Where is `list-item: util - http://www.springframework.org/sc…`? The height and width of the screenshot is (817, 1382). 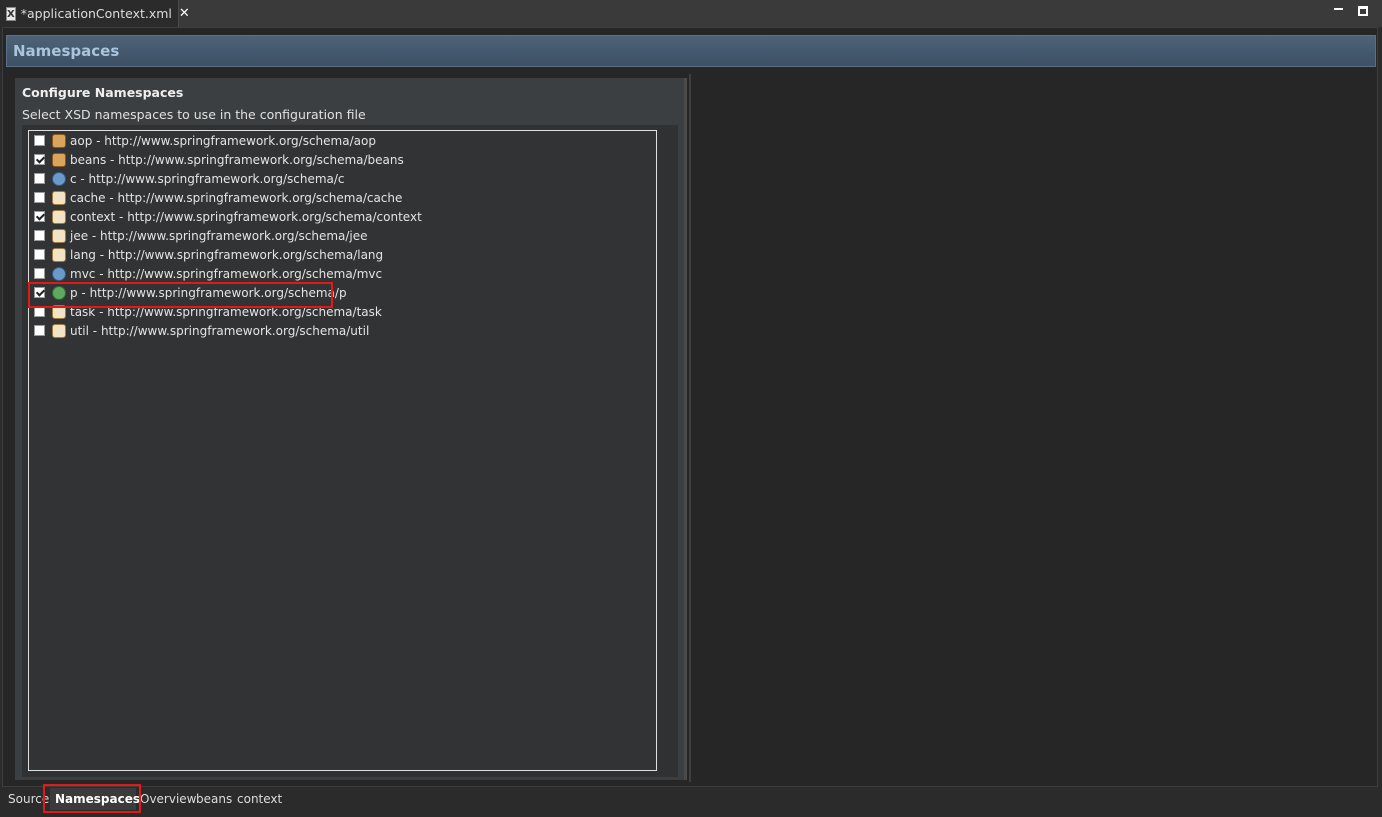 list-item: util - http://www.springframework.org/sc… is located at coordinates (201, 330).